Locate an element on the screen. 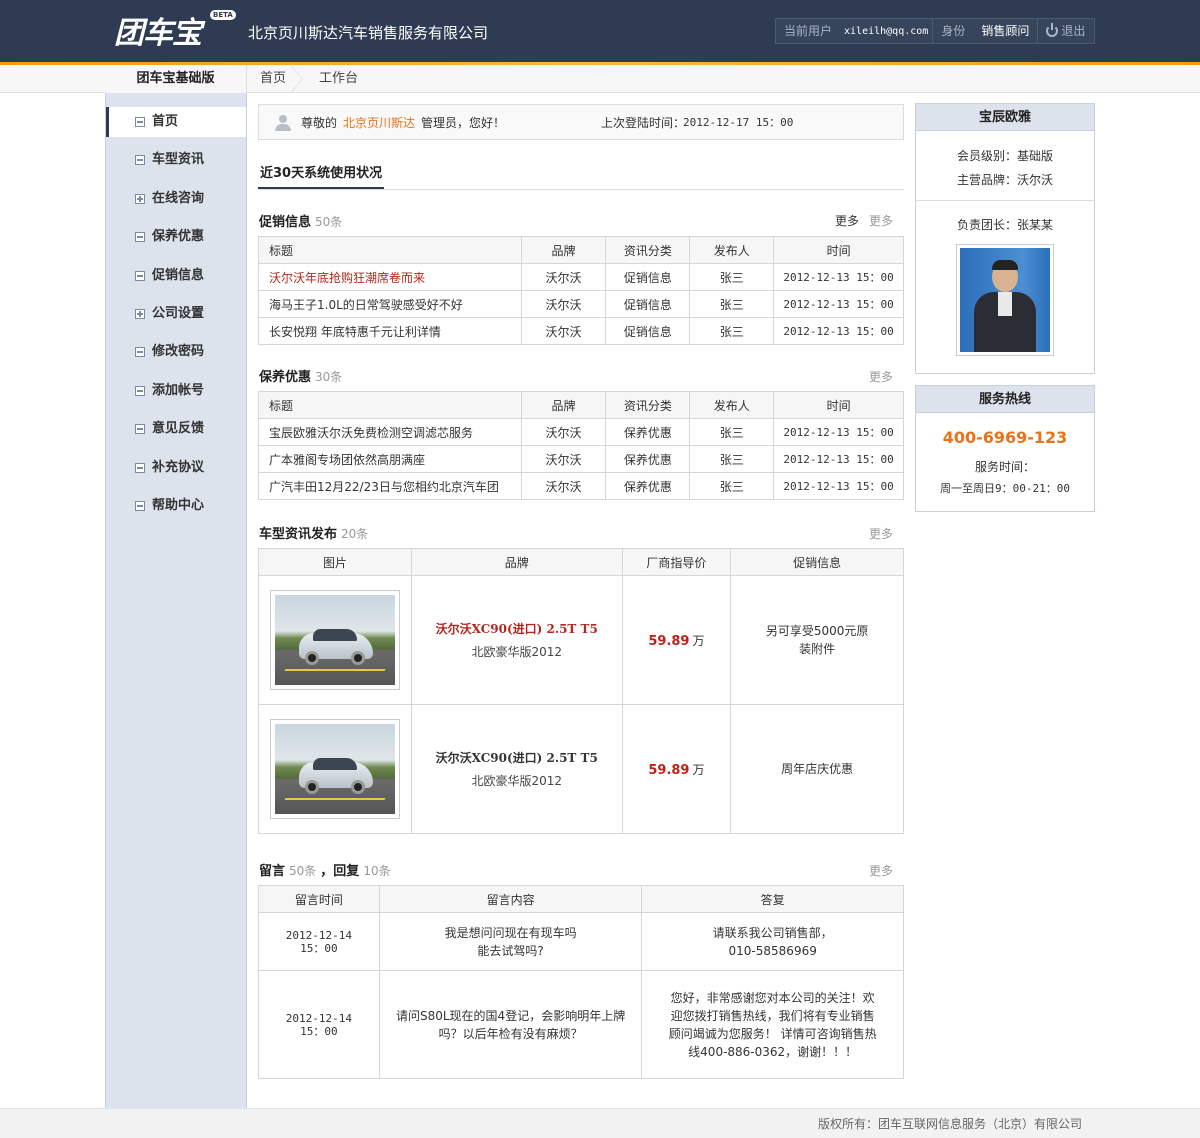  breadcrumb-workbench: 工作台 is located at coordinates (339, 78).